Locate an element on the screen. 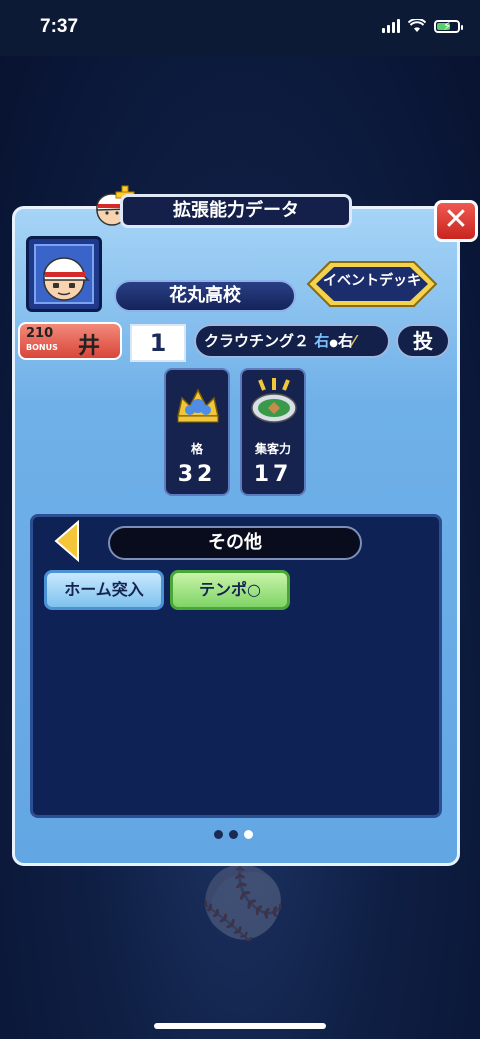 The width and height of the screenshot is (480, 1039). uniform-number: 1 is located at coordinates (158, 343).